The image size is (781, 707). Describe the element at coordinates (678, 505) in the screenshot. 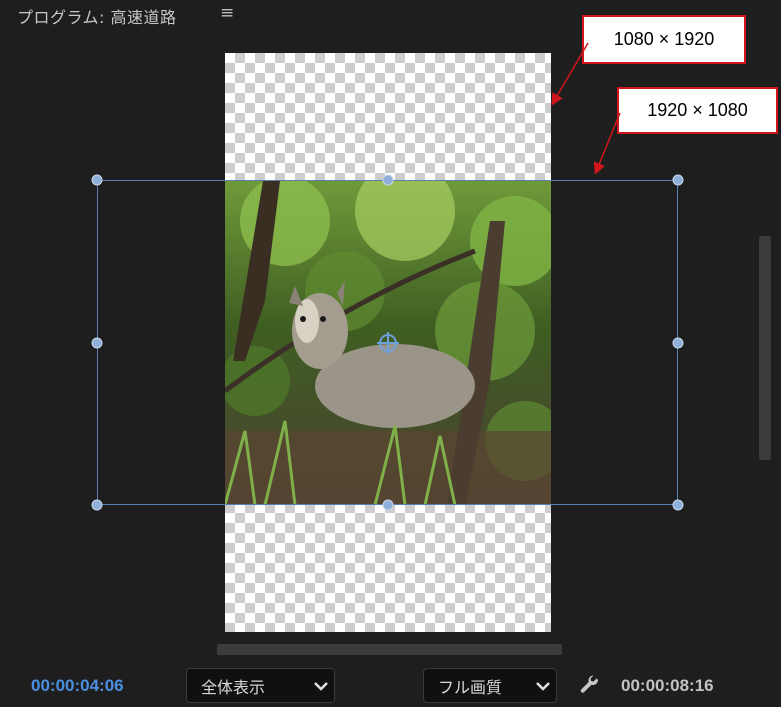

I see `bbox-handle-bottom-right` at that location.